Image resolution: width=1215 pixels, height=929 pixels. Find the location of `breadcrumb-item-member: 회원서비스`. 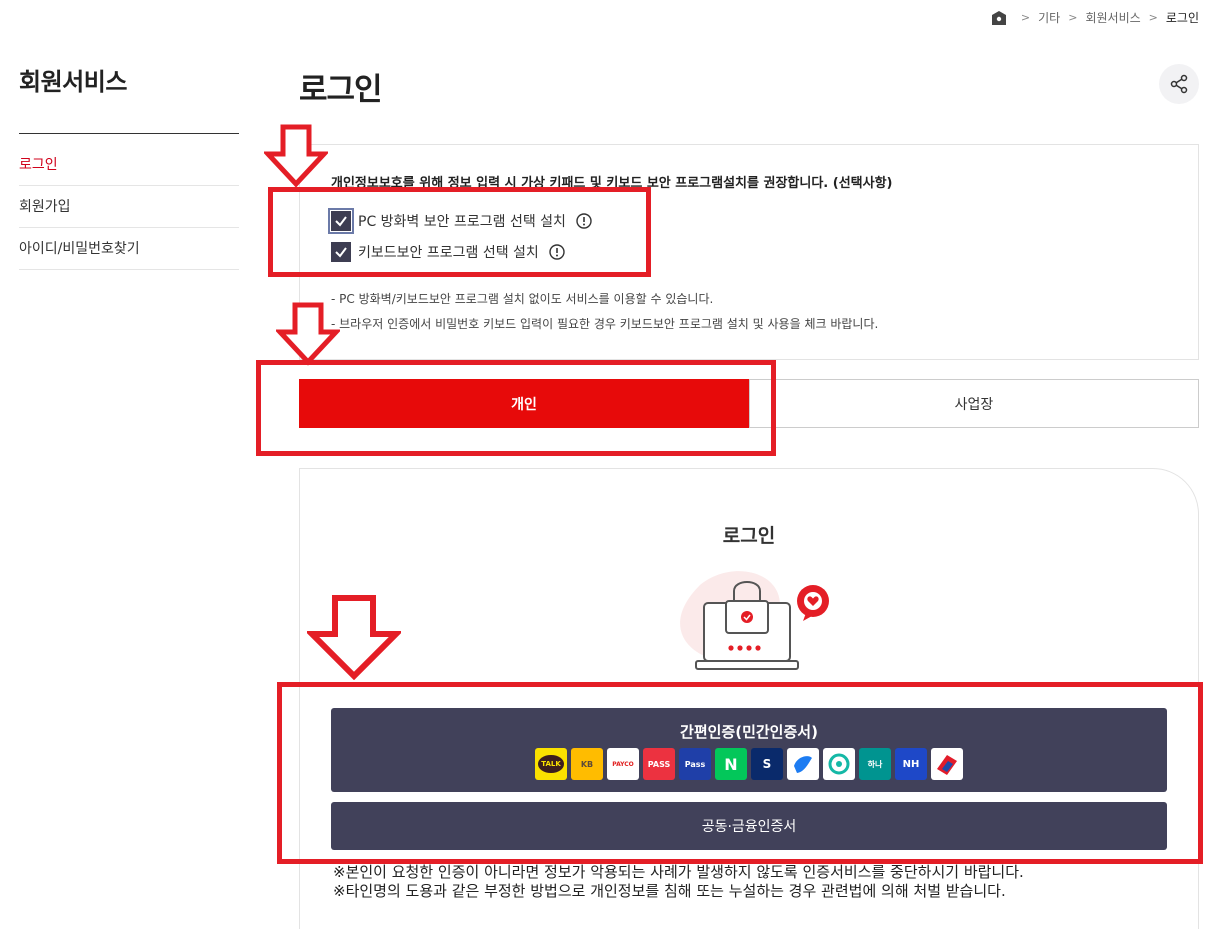

breadcrumb-item-member: 회원서비스 is located at coordinates (1112, 17).